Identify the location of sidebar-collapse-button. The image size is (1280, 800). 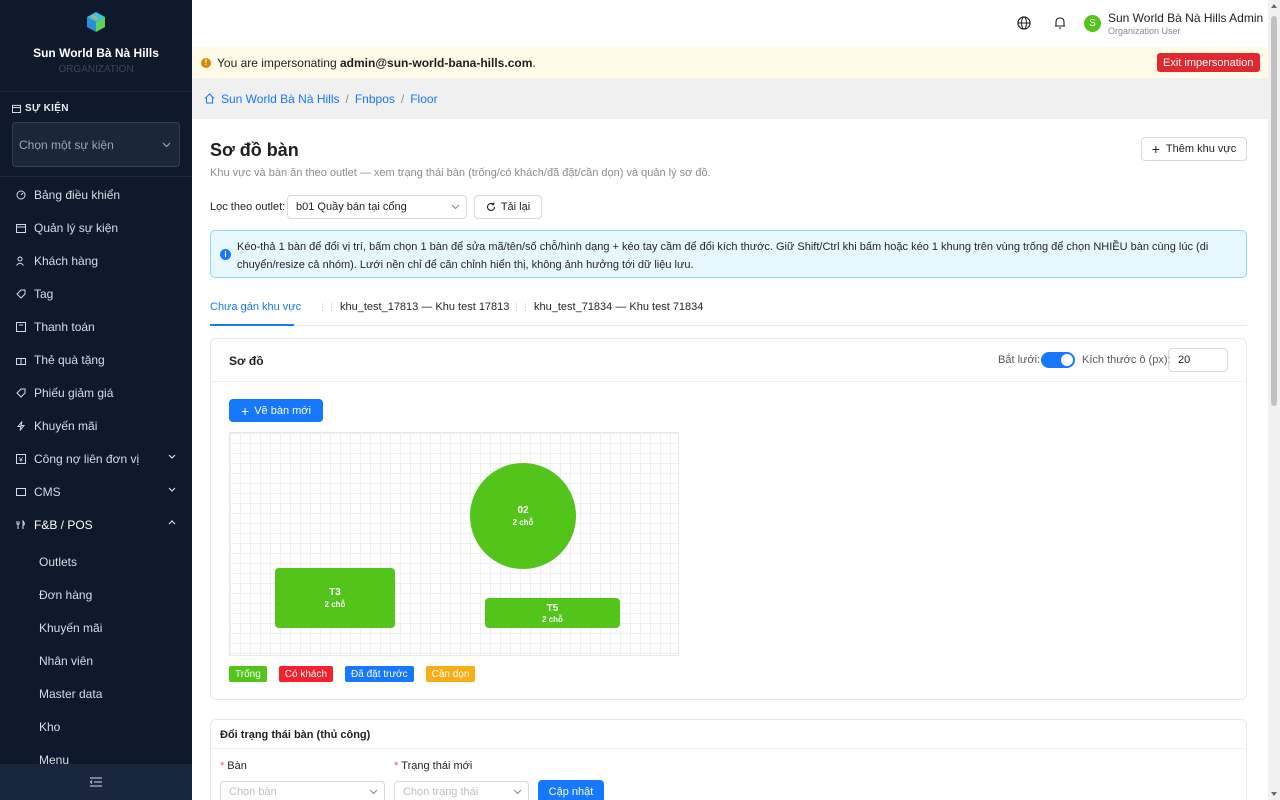
(96, 782).